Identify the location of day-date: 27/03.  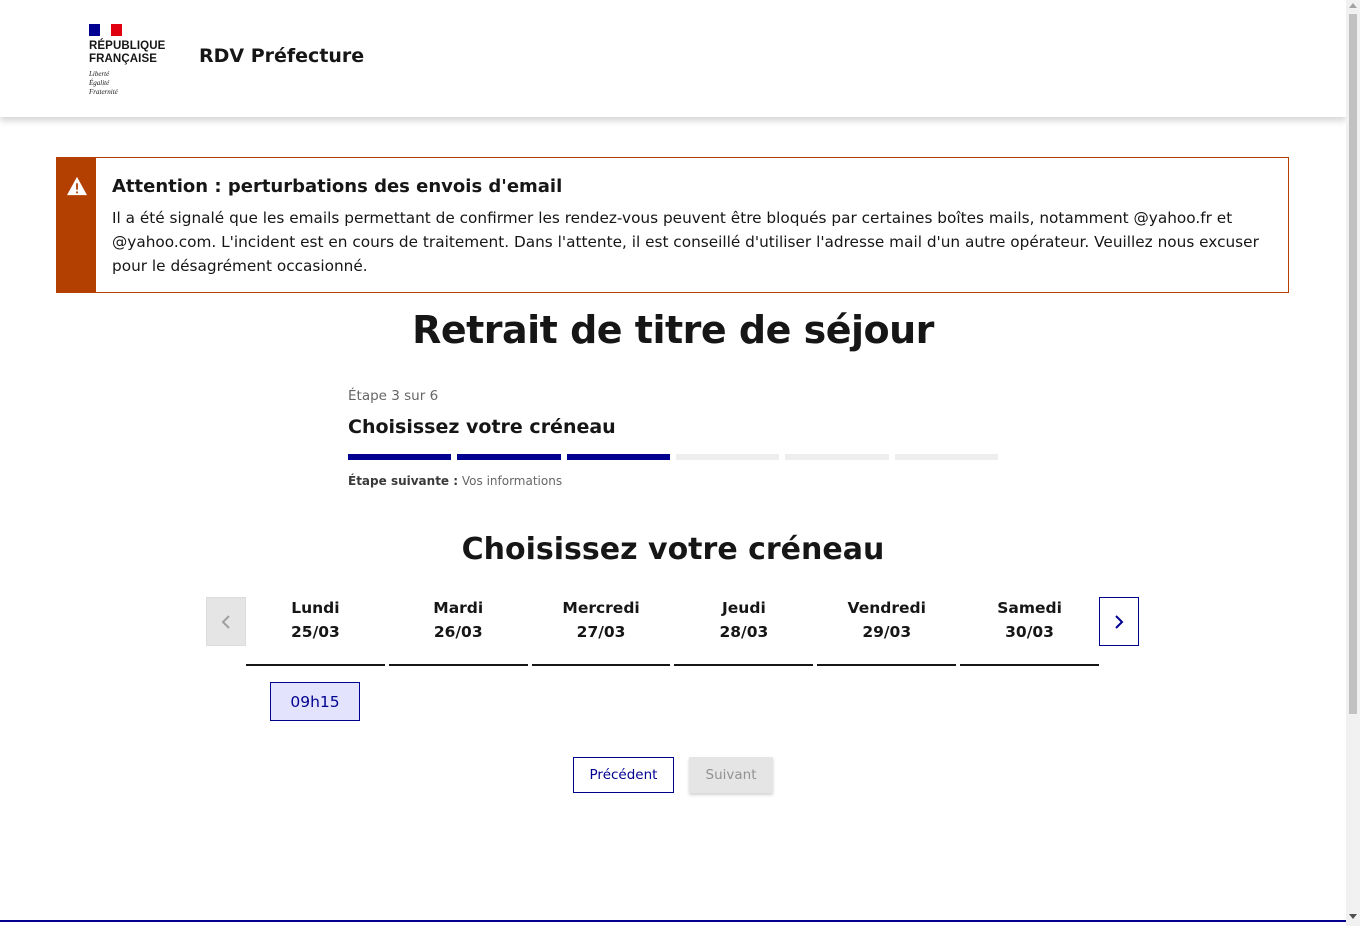
(601, 632).